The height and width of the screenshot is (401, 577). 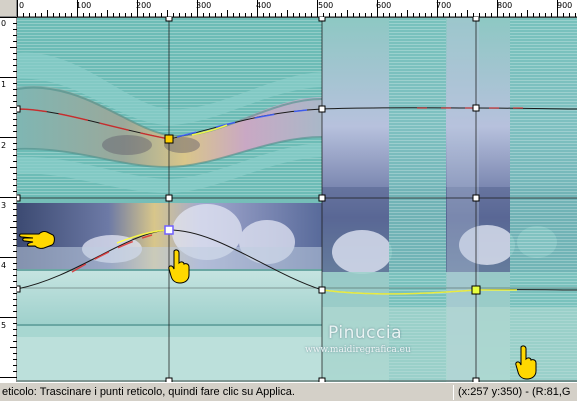 What do you see at coordinates (453, 392) in the screenshot?
I see `status-divider` at bounding box center [453, 392].